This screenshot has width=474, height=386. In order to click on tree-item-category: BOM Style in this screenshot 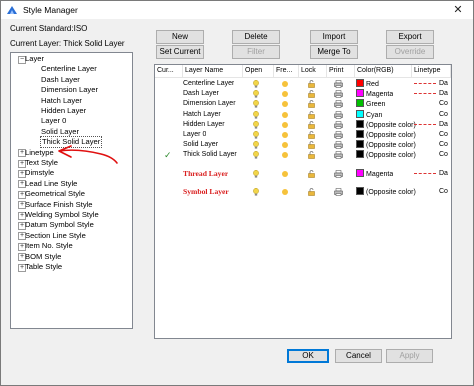, I will do `click(43, 257)`.